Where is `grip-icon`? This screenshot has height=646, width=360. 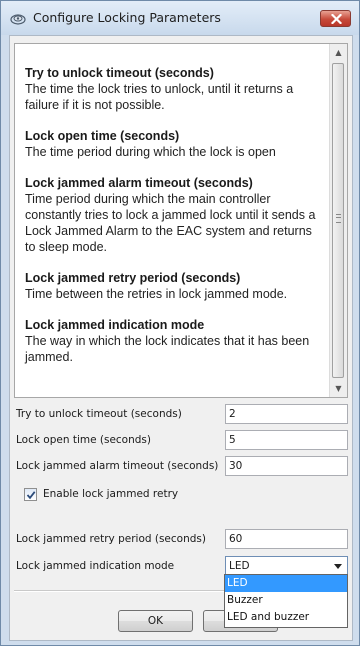
grip-icon is located at coordinates (338, 218).